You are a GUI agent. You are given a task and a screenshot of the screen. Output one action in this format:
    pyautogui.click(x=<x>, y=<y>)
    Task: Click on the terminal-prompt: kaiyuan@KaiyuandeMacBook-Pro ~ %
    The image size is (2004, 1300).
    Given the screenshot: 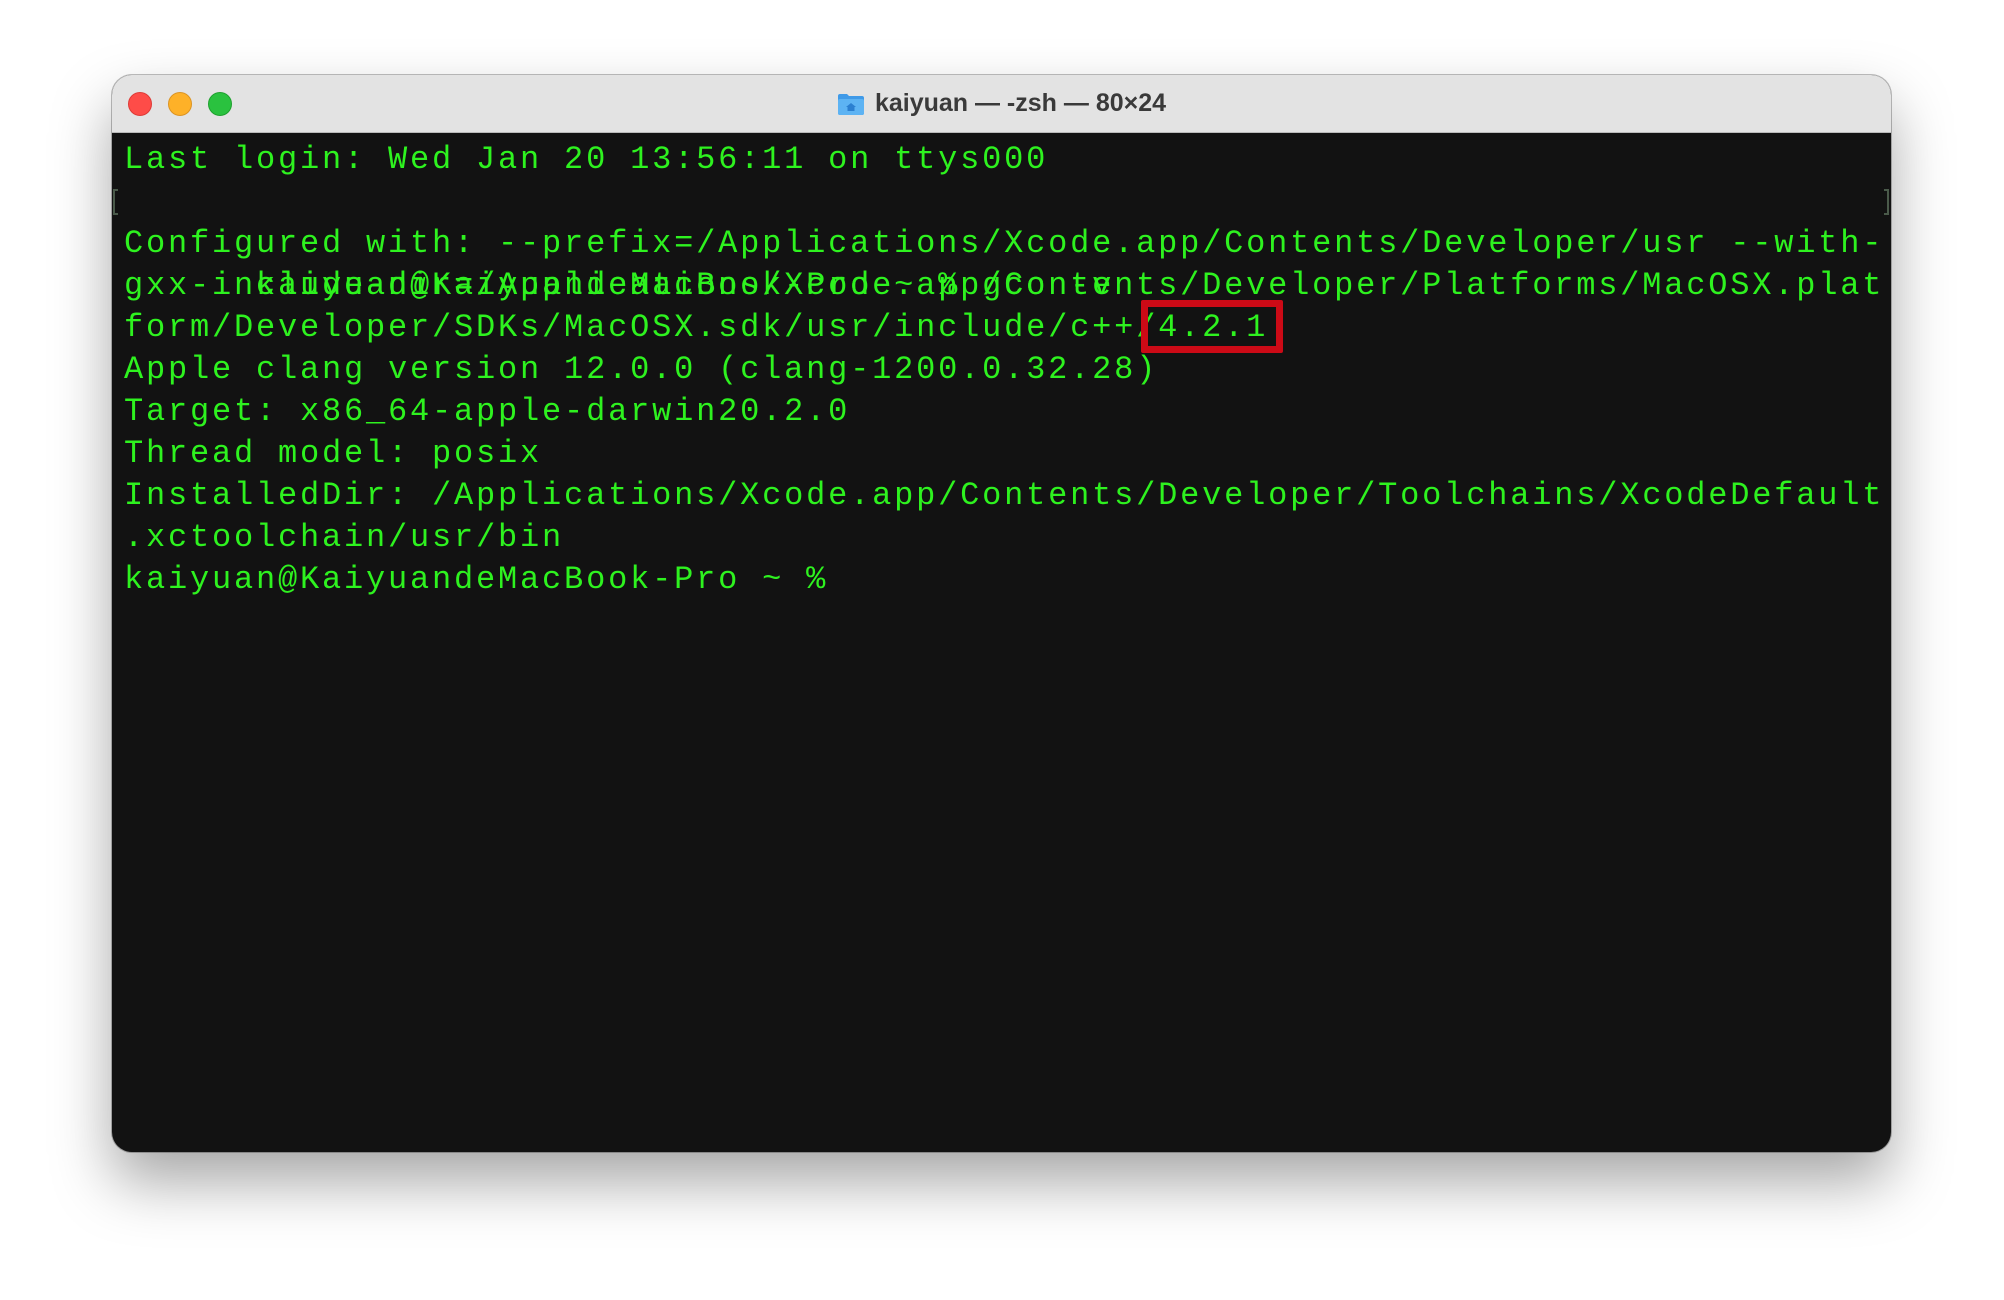 What is the action you would take?
    pyautogui.click(x=1001, y=580)
    